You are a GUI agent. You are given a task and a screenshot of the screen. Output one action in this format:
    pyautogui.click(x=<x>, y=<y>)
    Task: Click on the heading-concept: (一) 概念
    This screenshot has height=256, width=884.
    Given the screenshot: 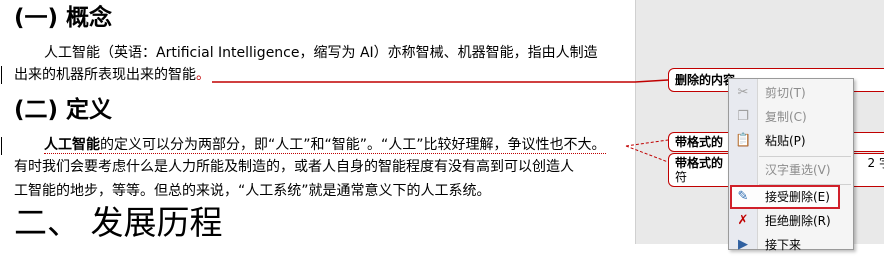 What is the action you would take?
    pyautogui.click(x=63, y=18)
    